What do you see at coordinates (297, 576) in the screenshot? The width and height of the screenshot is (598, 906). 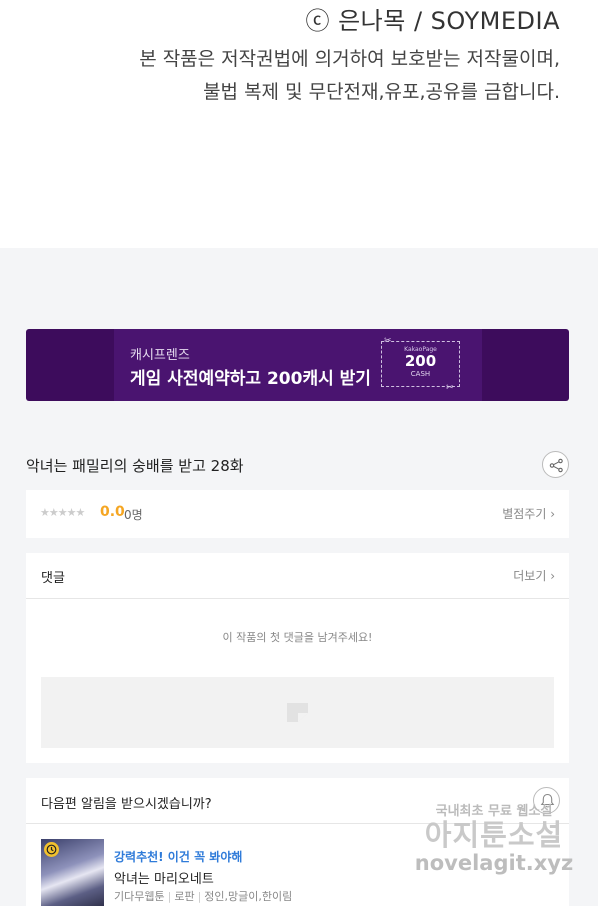 I see `comment-header: 댓글 더보기 ›` at bounding box center [297, 576].